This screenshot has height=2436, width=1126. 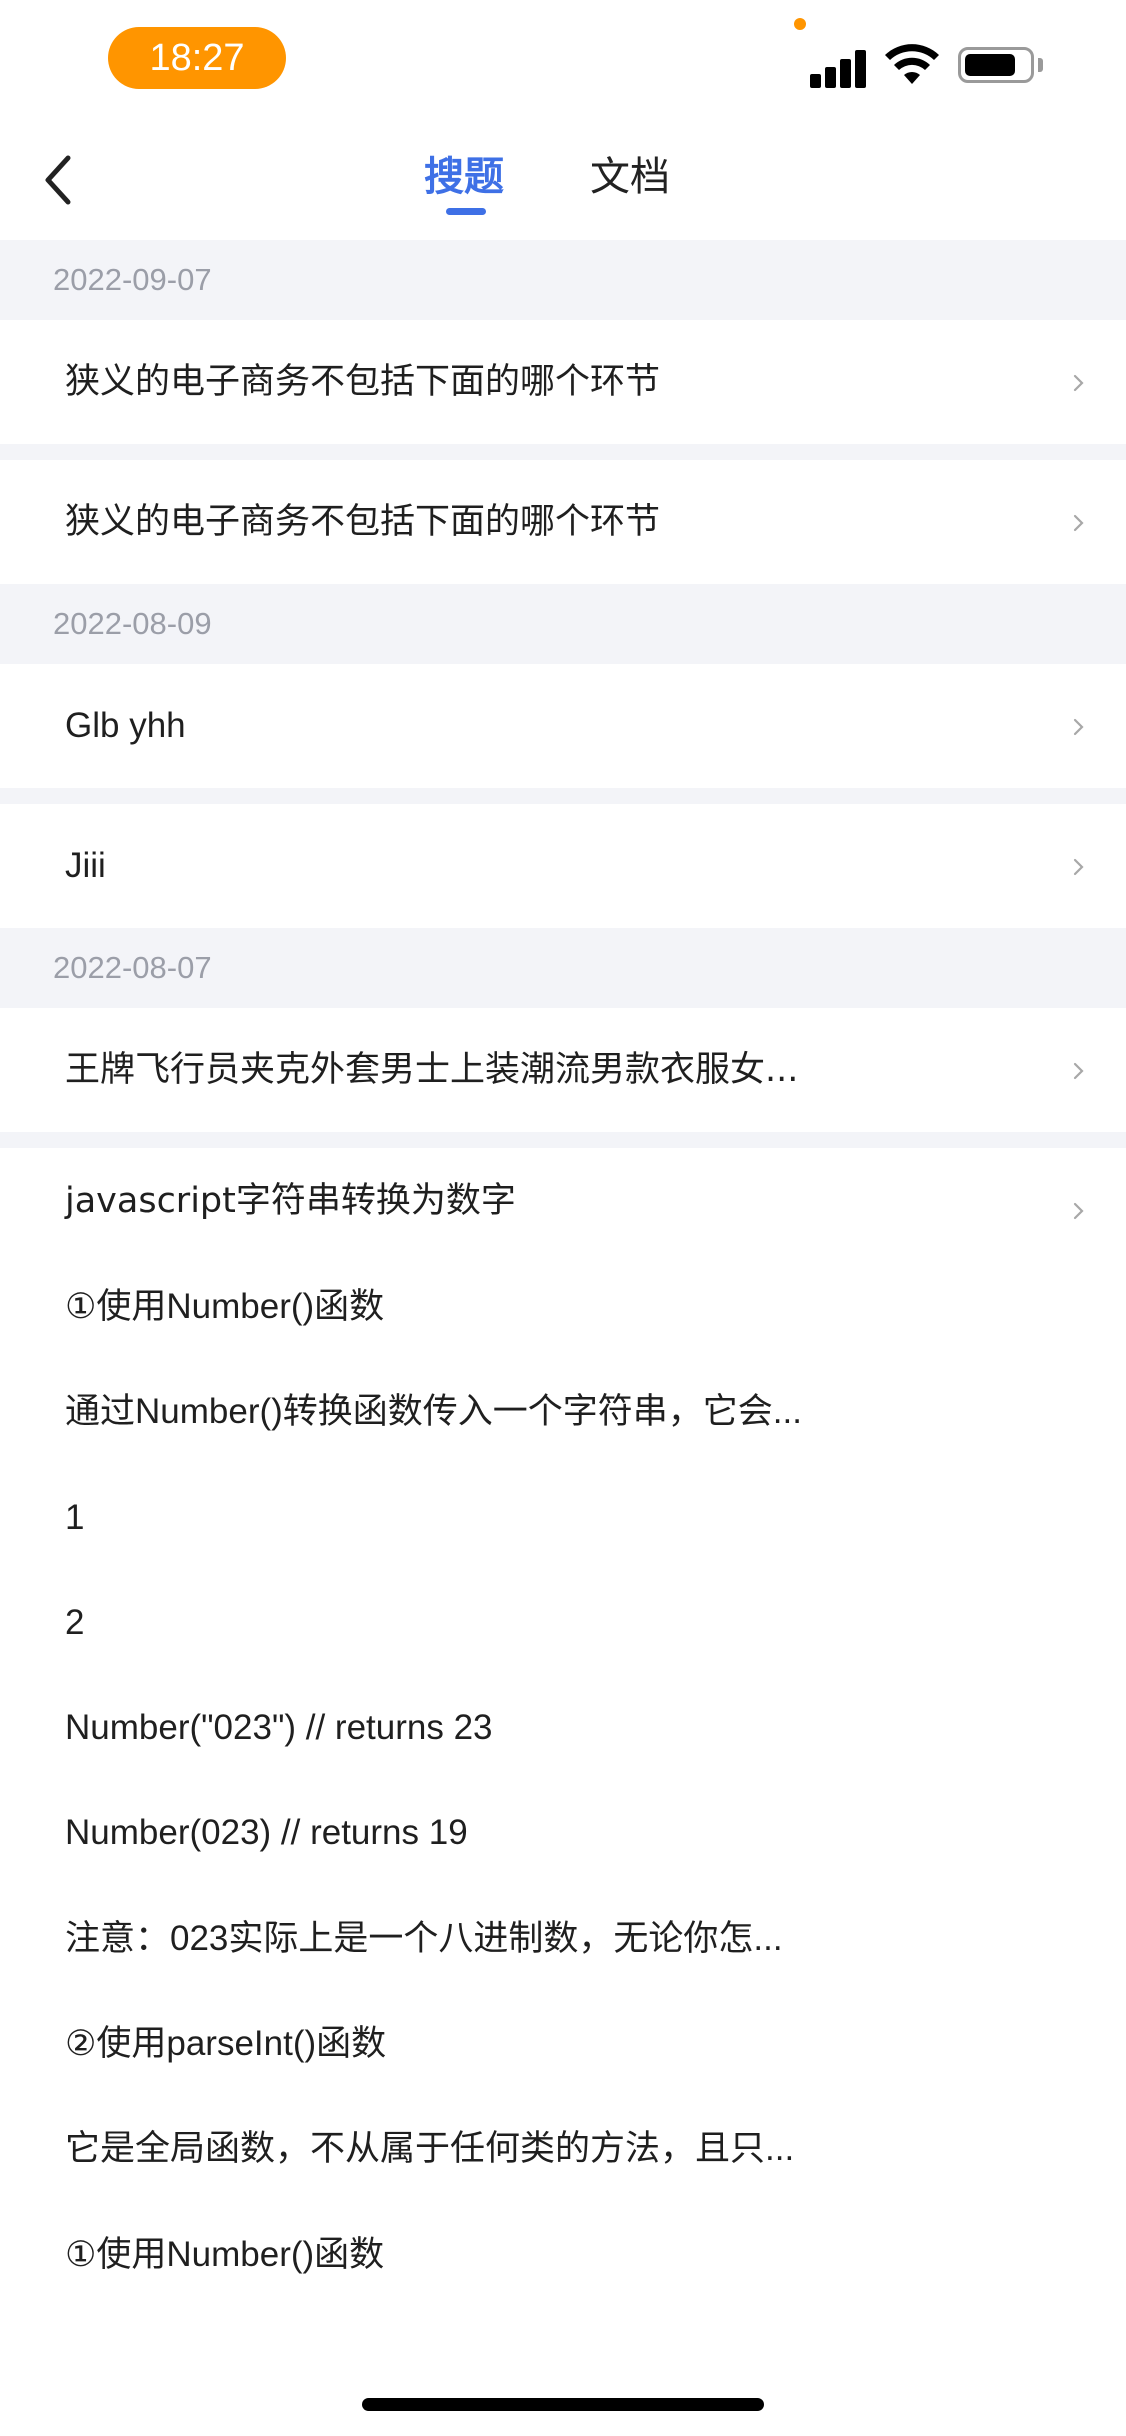 What do you see at coordinates (125, 725) in the screenshot?
I see `item-title: Glb yhh` at bounding box center [125, 725].